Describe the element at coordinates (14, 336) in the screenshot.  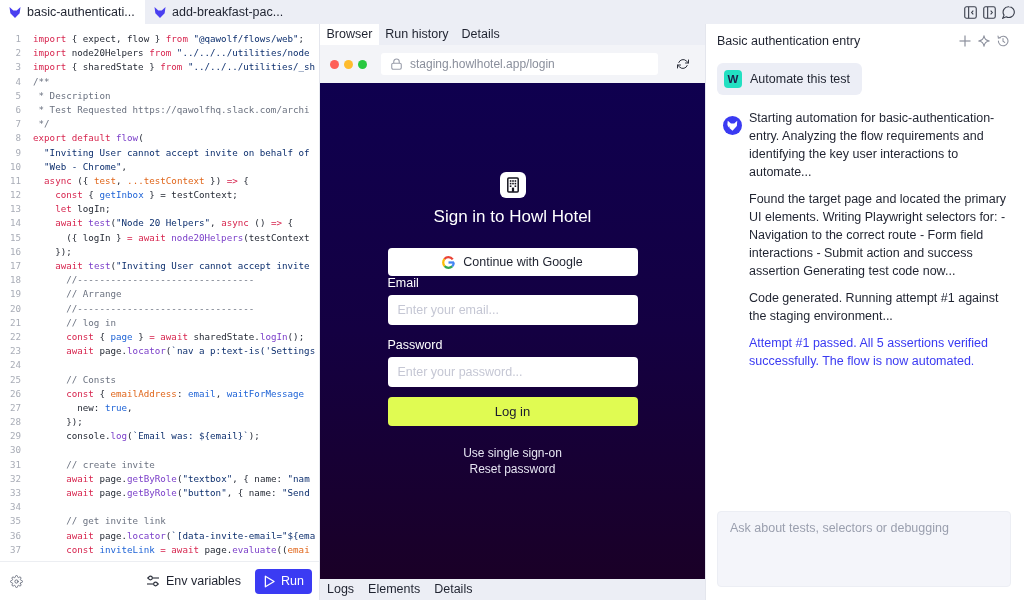
I see `line-number: 22` at that location.